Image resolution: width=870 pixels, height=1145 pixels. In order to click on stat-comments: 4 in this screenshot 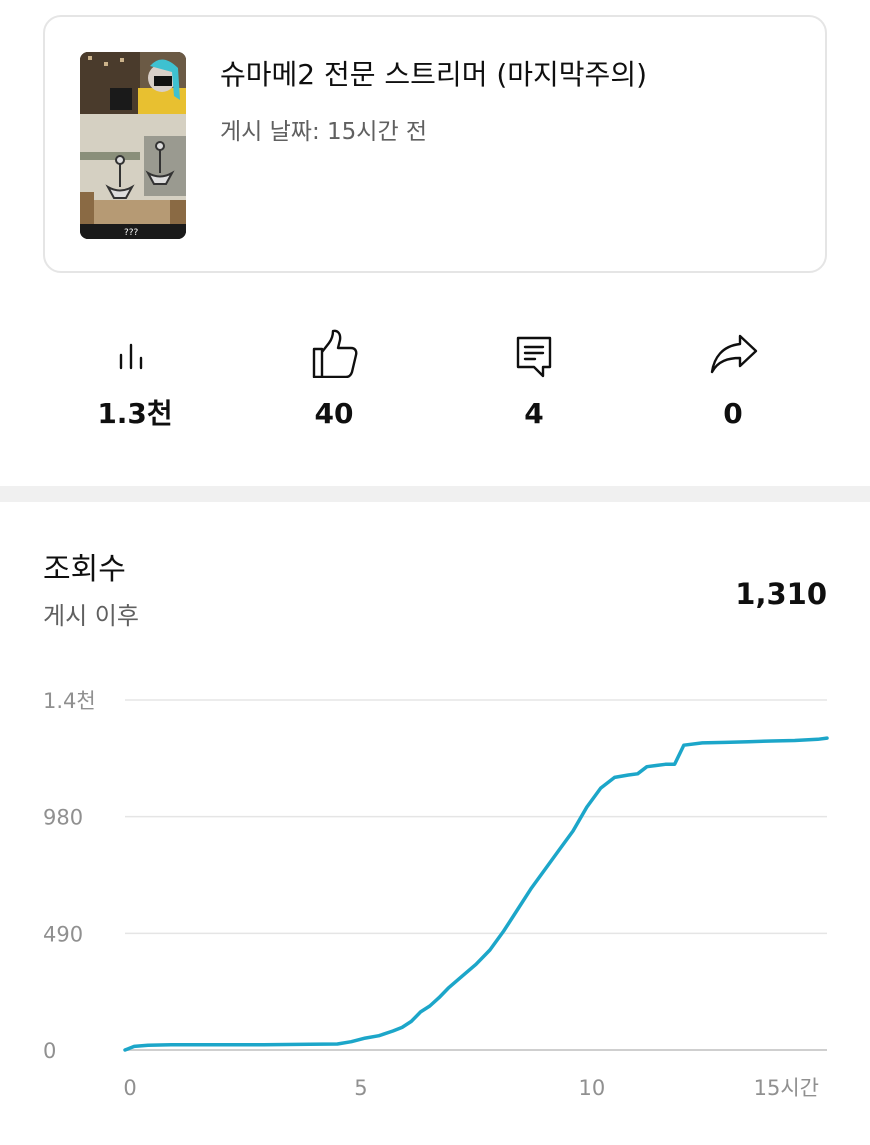, I will do `click(534, 385)`.